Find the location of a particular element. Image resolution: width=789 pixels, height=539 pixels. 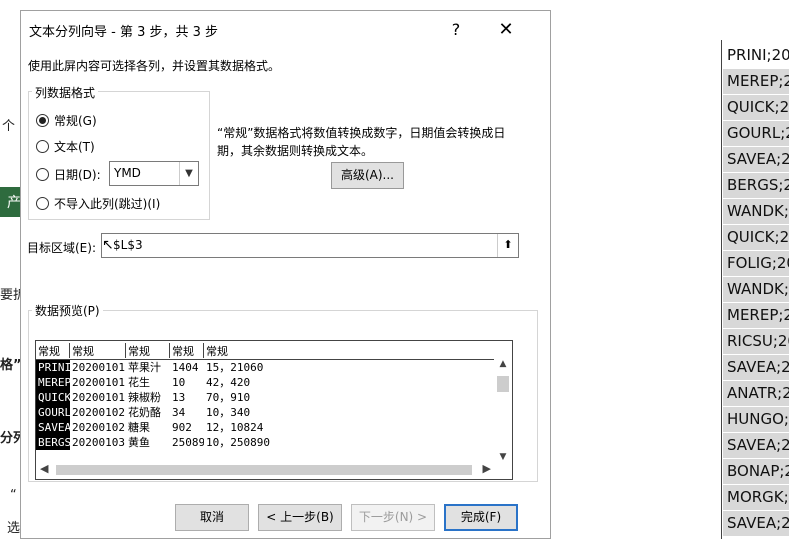

column-format-label: 列数据格式 is located at coordinates (65, 92).